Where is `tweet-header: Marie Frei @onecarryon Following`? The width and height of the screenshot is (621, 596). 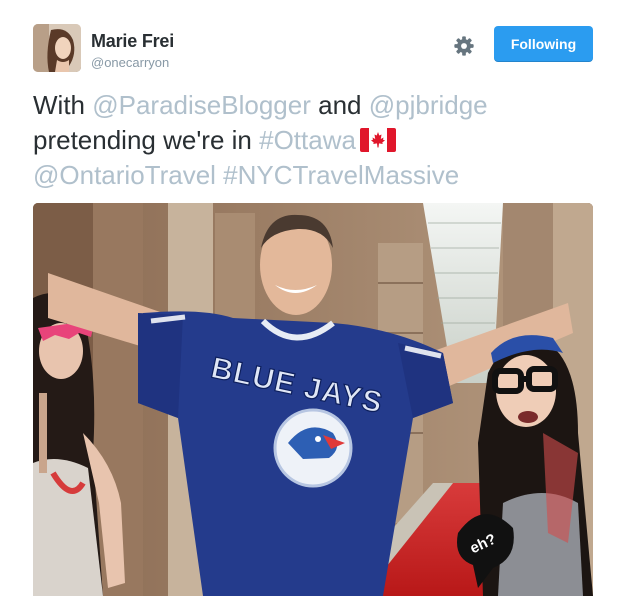 tweet-header: Marie Frei @onecarryon Following is located at coordinates (313, 50).